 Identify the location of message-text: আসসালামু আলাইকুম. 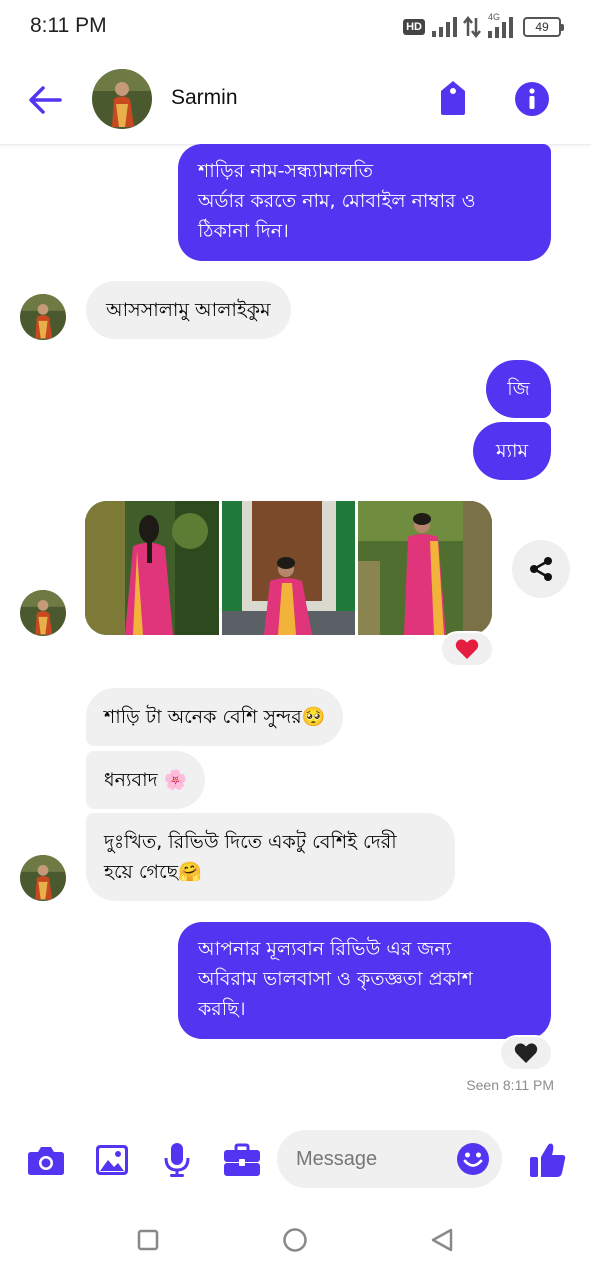
(188, 310).